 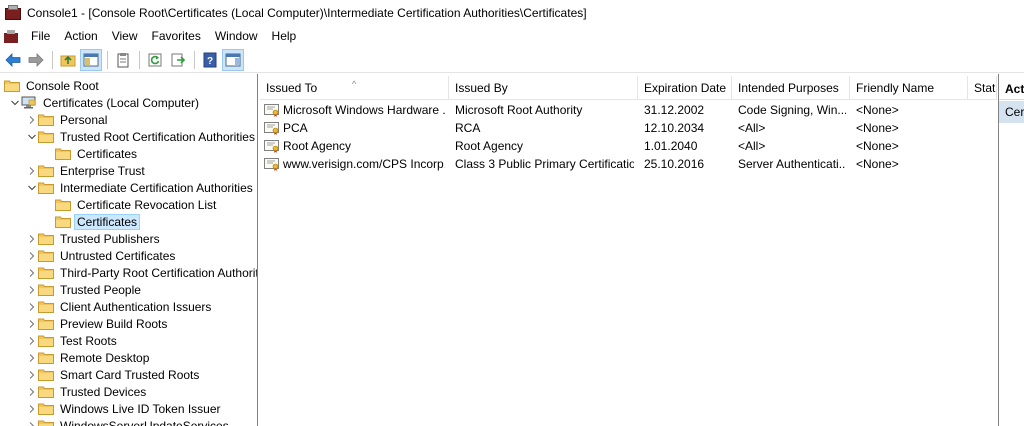 What do you see at coordinates (141, 272) in the screenshot?
I see `tree-item-third-party-root-certification-authoriti: Third-Party Root Certification Authoriti` at bounding box center [141, 272].